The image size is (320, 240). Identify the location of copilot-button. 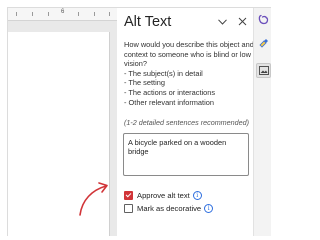
(263, 19).